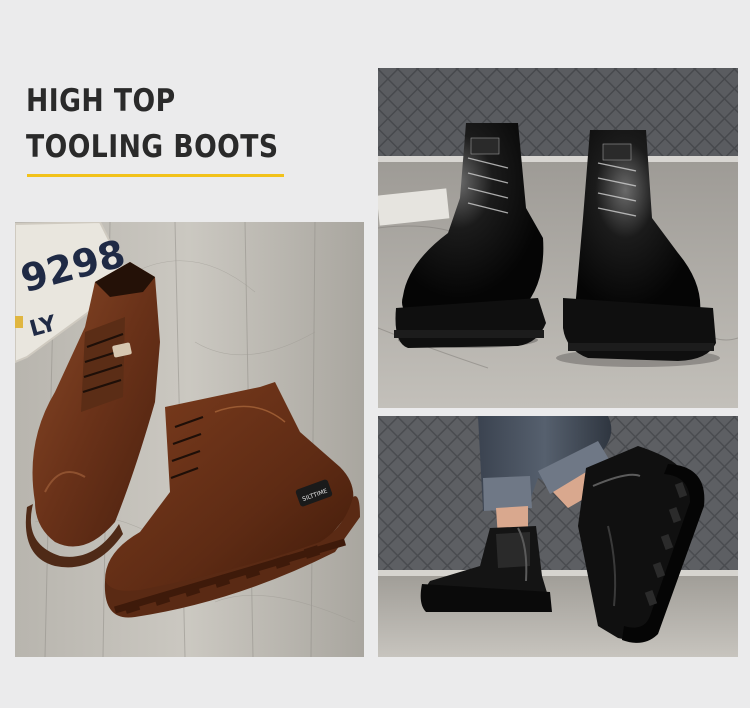 Image resolution: width=750 pixels, height=708 pixels. What do you see at coordinates (101, 101) in the screenshot?
I see `heading-line-1: HIGH TOP` at bounding box center [101, 101].